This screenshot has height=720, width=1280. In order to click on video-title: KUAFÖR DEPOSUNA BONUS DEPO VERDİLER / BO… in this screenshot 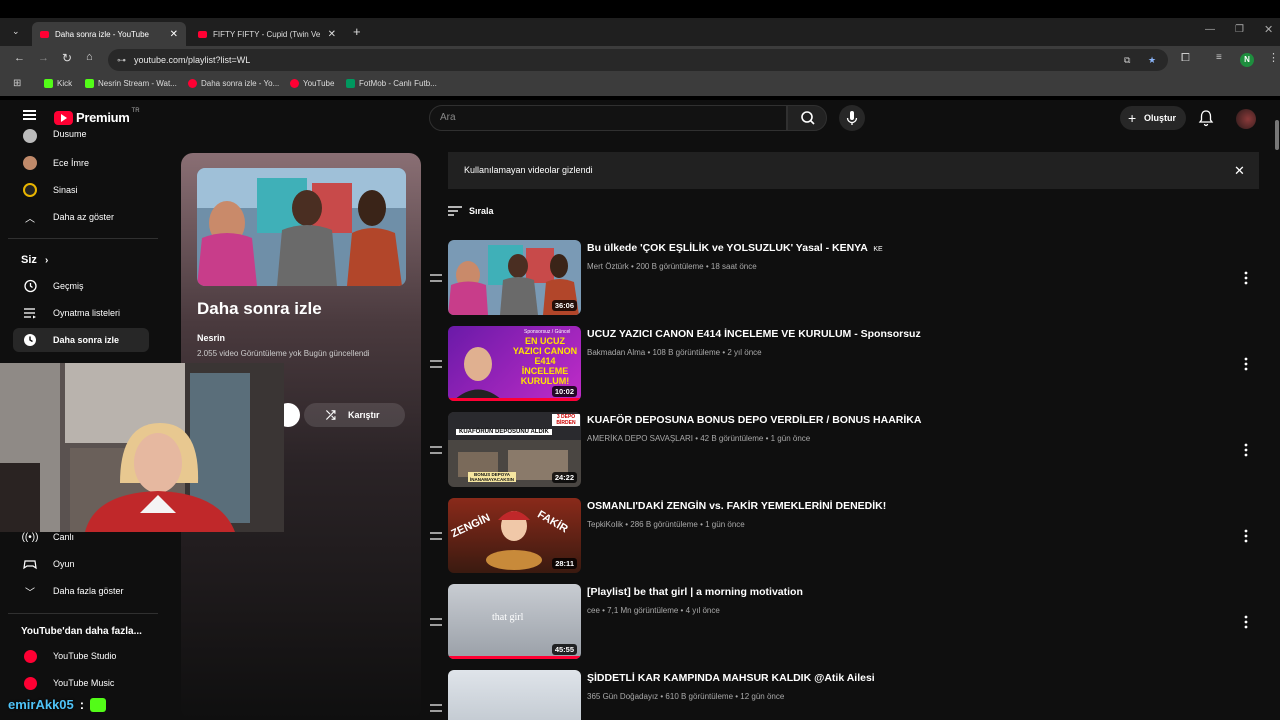, I will do `click(754, 420)`.